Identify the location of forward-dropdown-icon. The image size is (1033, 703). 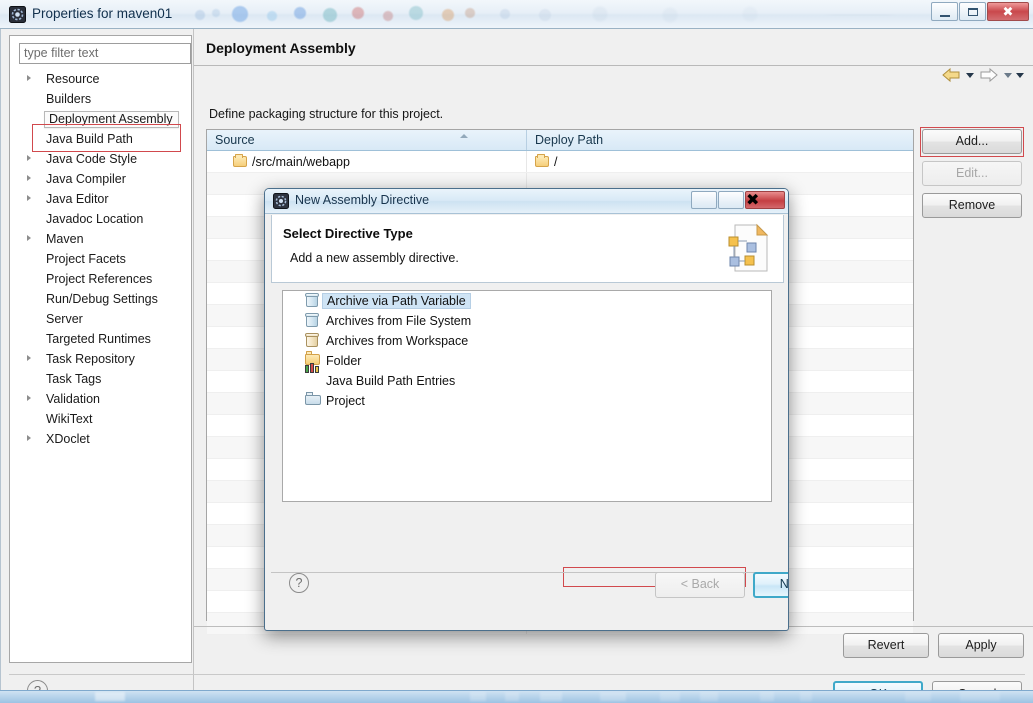
(1008, 75).